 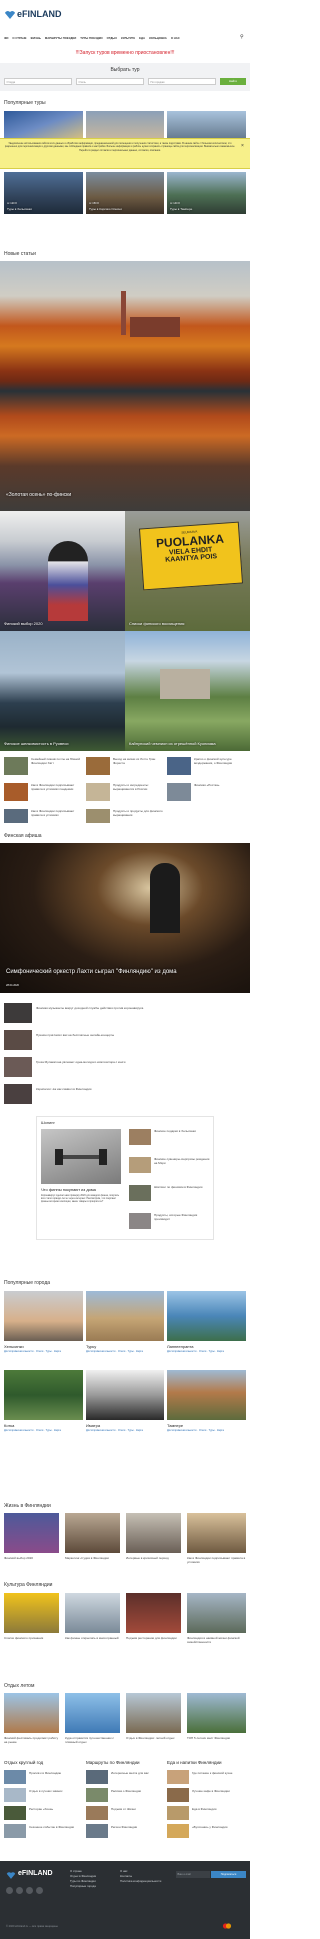 I want to click on logo-icon, so click(x=10, y=15).